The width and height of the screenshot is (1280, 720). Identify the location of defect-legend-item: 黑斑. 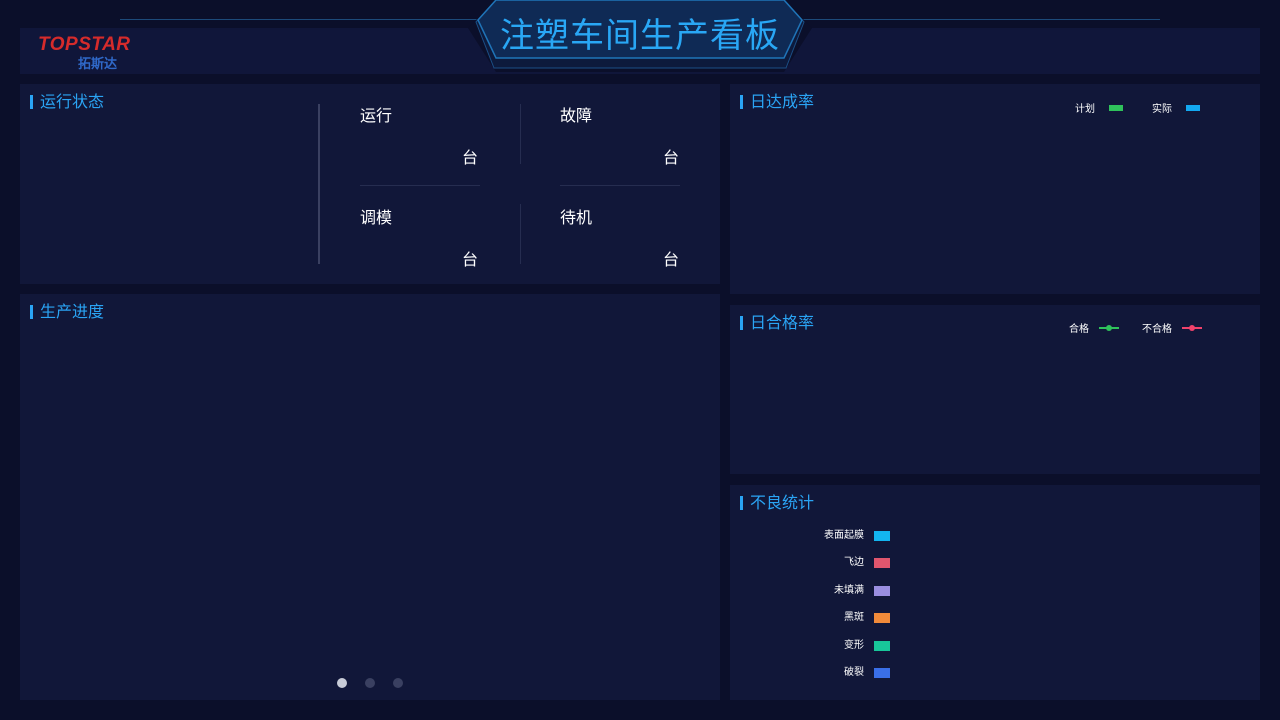
(840, 618).